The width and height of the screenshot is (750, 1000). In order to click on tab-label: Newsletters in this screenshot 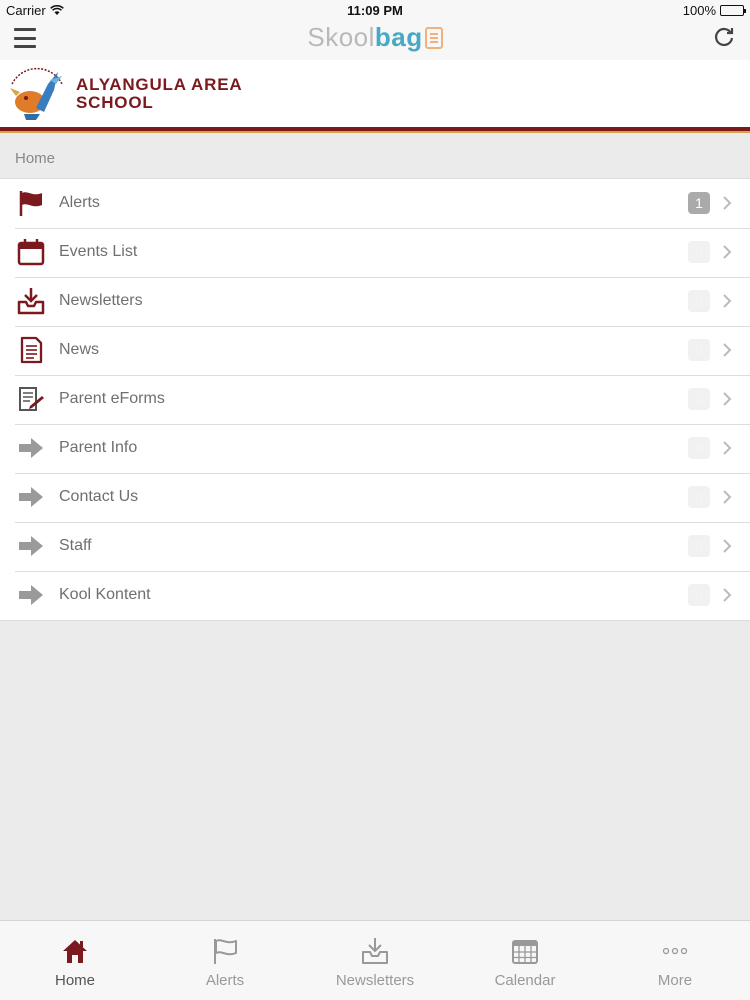, I will do `click(375, 980)`.